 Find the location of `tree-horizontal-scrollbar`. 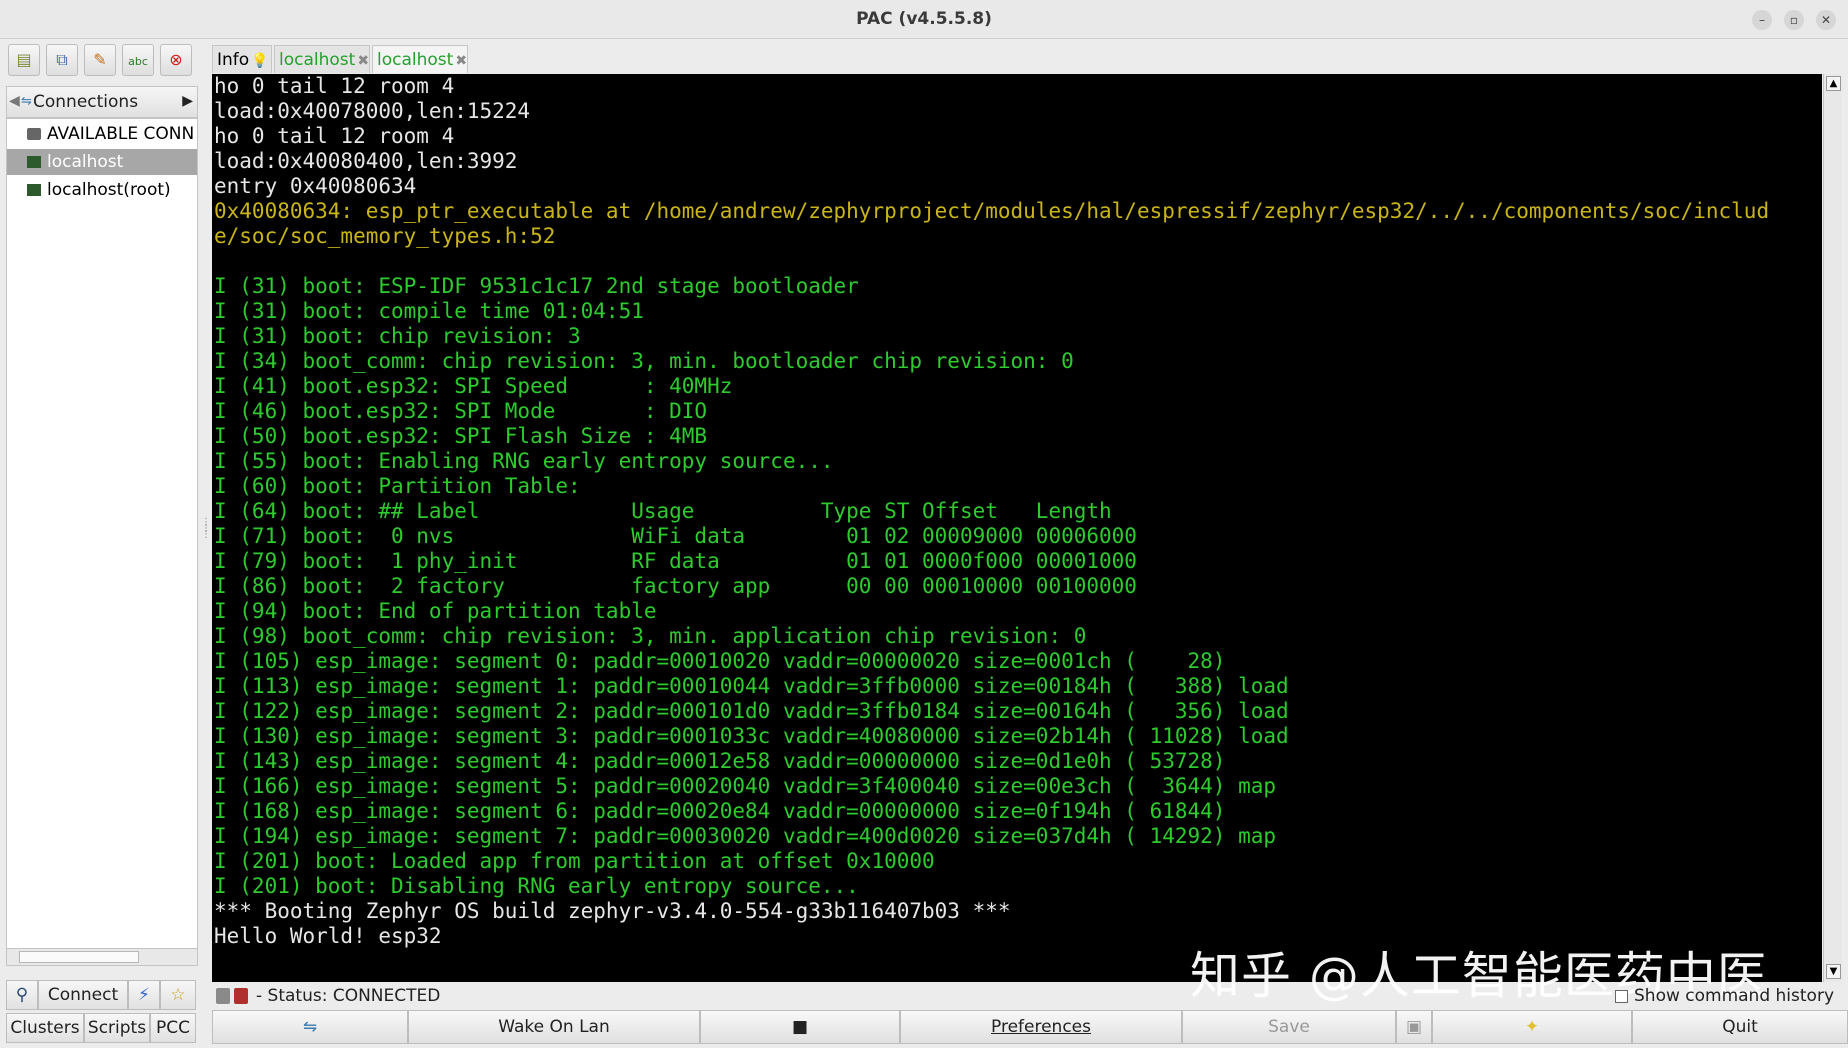

tree-horizontal-scrollbar is located at coordinates (102, 957).